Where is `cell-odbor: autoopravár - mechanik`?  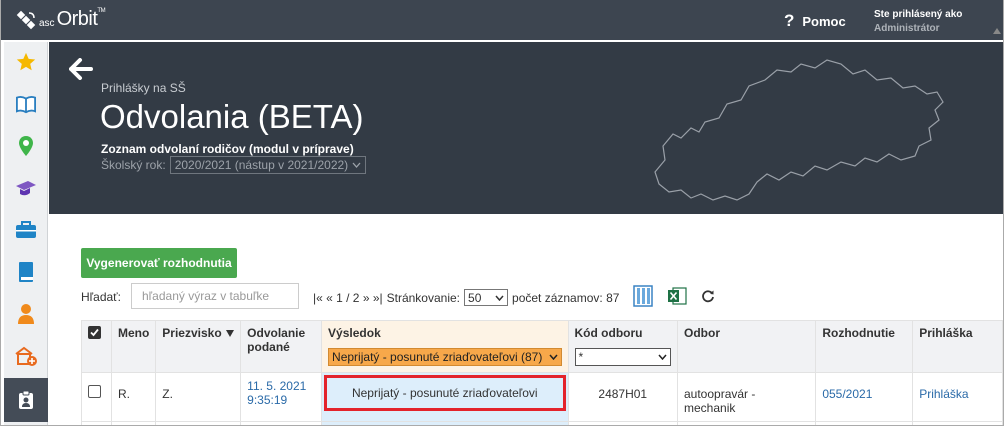
cell-odbor: autoopravár - mechanik is located at coordinates (746, 397).